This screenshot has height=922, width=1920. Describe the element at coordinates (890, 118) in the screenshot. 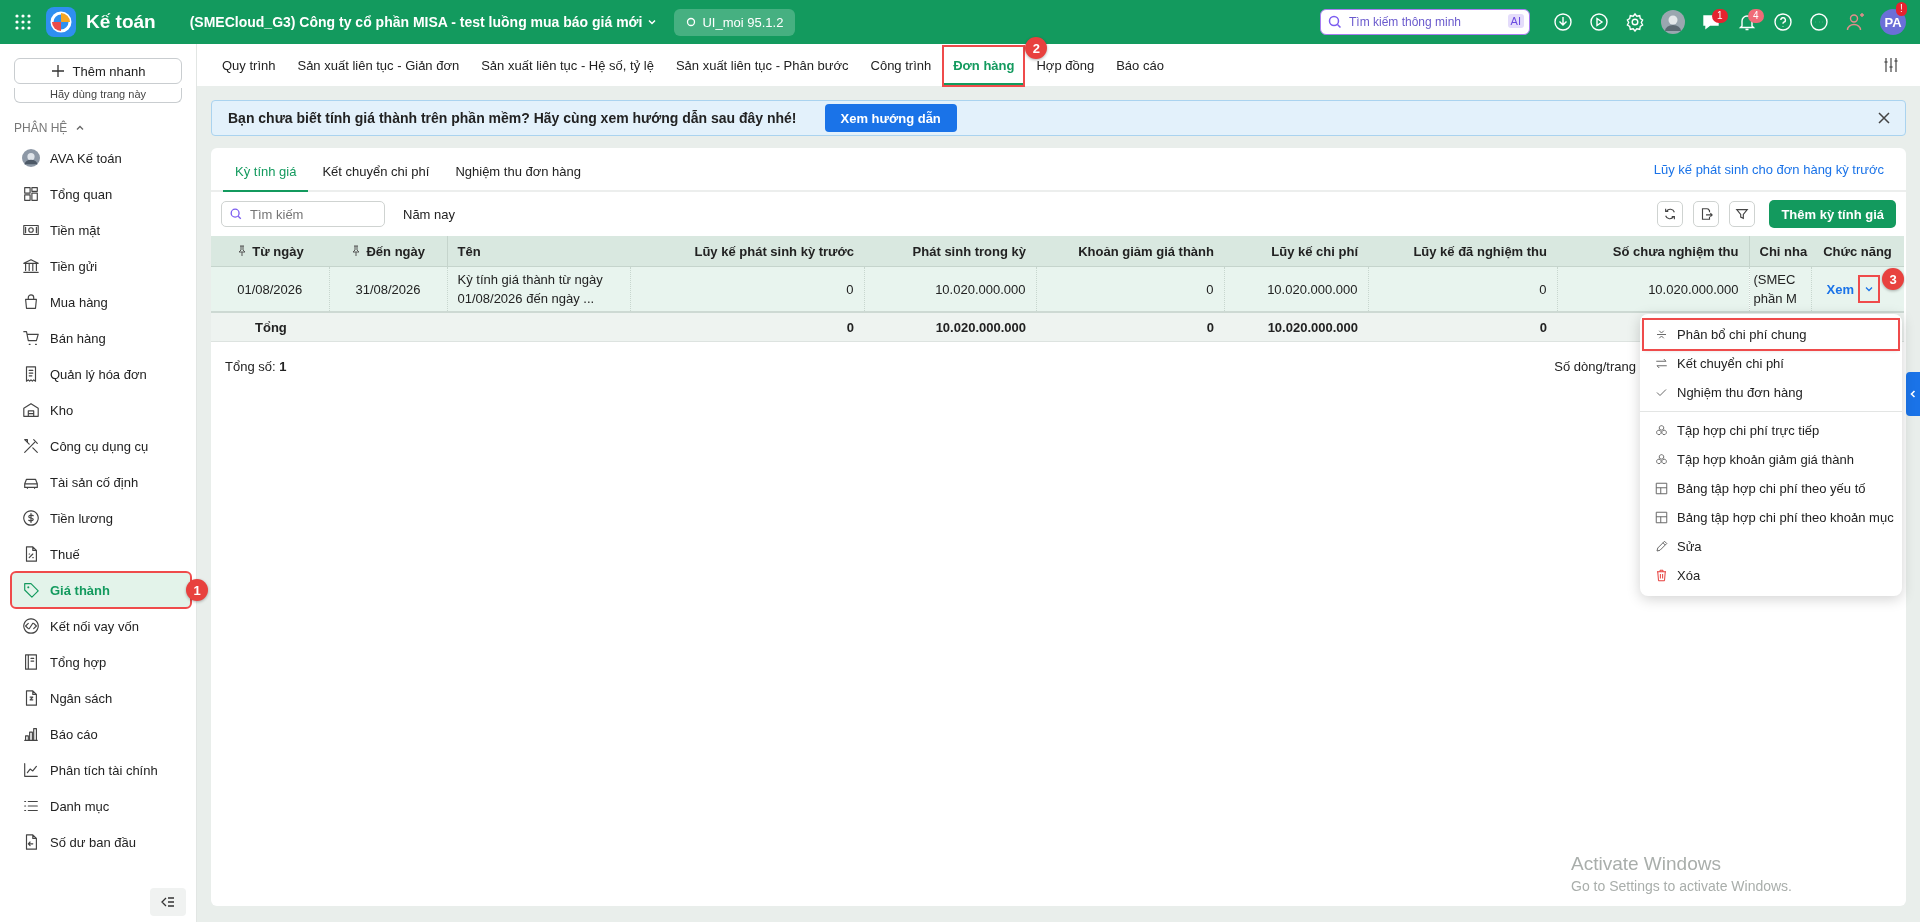

I see `view-guide-button: Xem hướng dẫn` at that location.